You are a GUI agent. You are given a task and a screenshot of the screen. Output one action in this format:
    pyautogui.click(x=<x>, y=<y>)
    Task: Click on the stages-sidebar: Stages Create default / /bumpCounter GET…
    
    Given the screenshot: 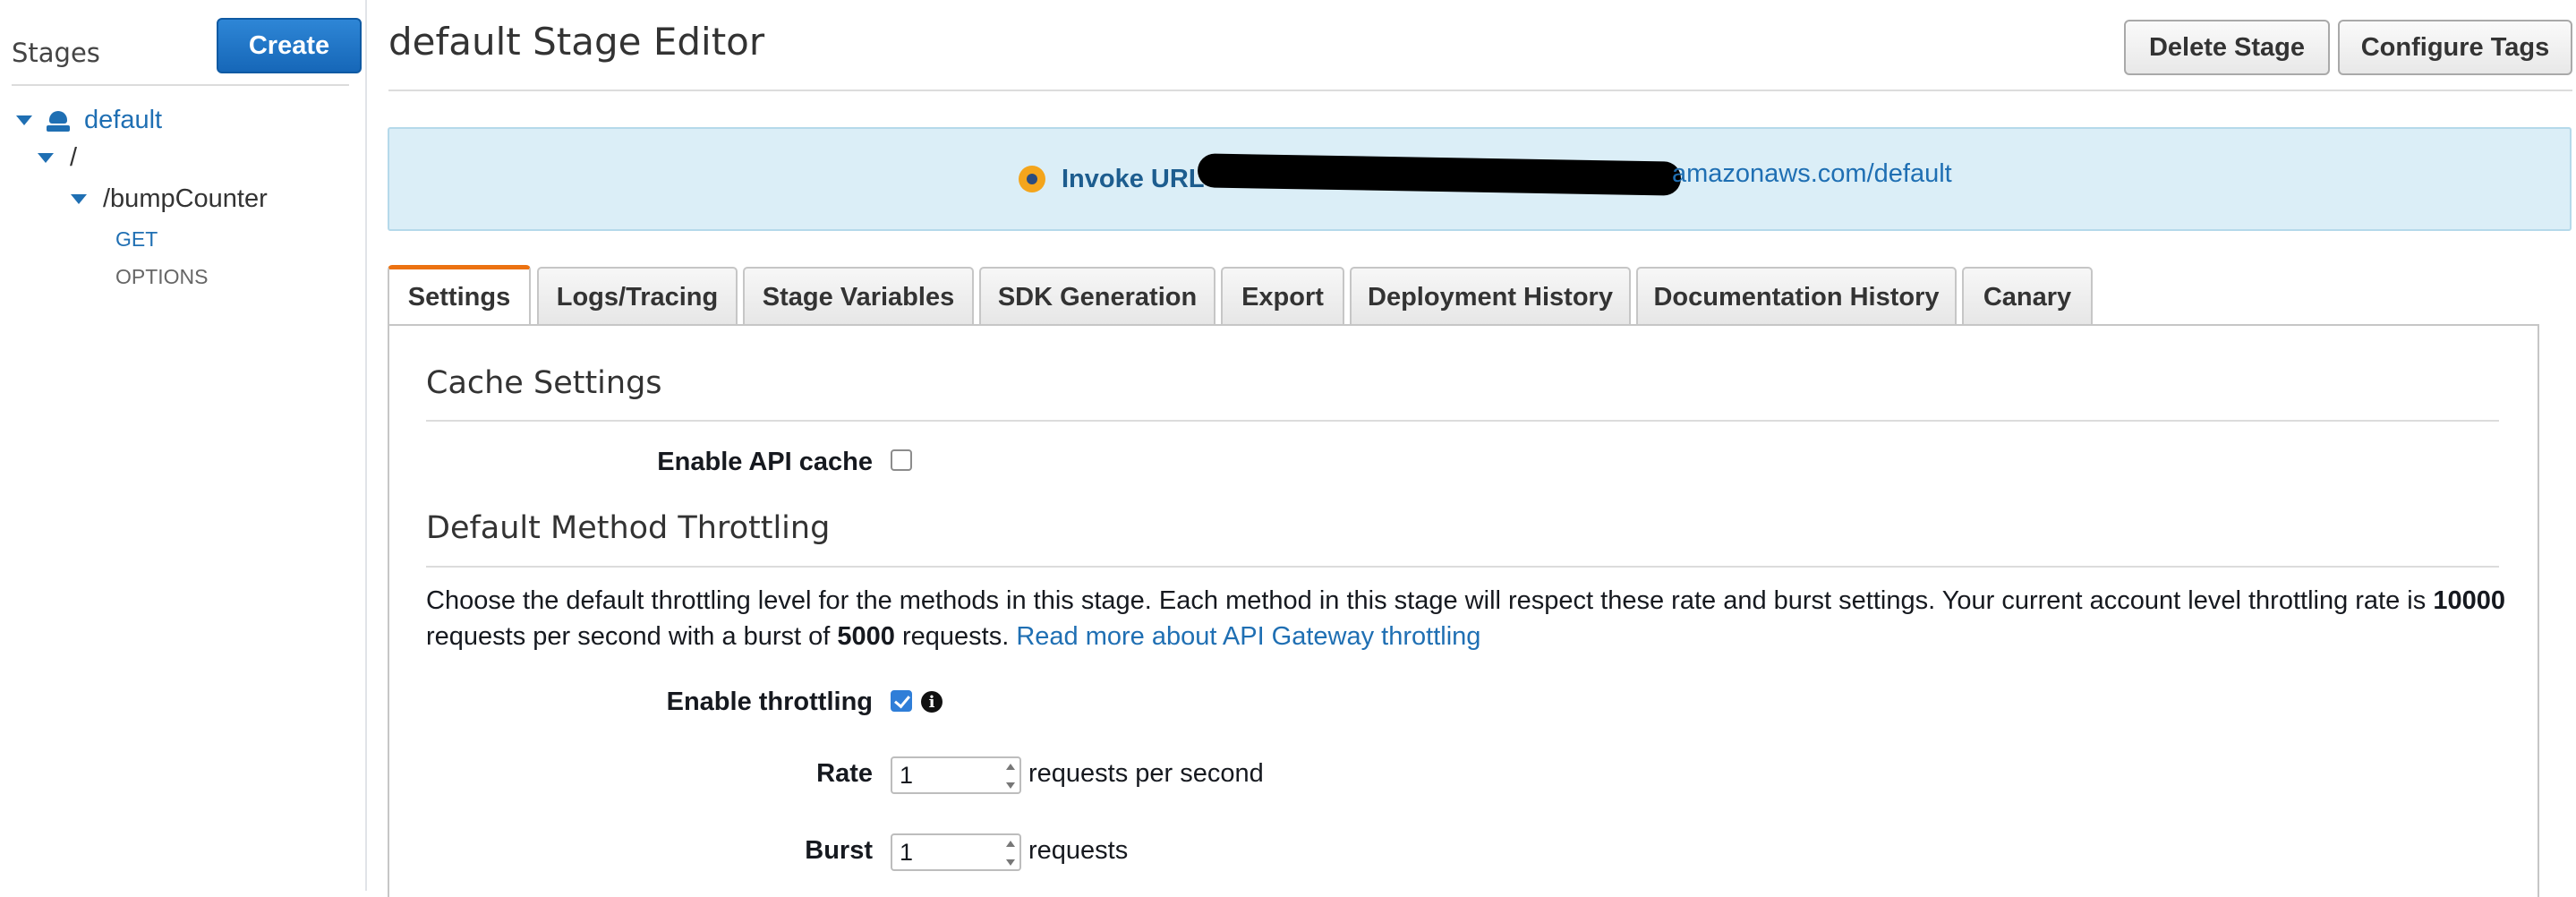 What is the action you would take?
    pyautogui.click(x=183, y=445)
    